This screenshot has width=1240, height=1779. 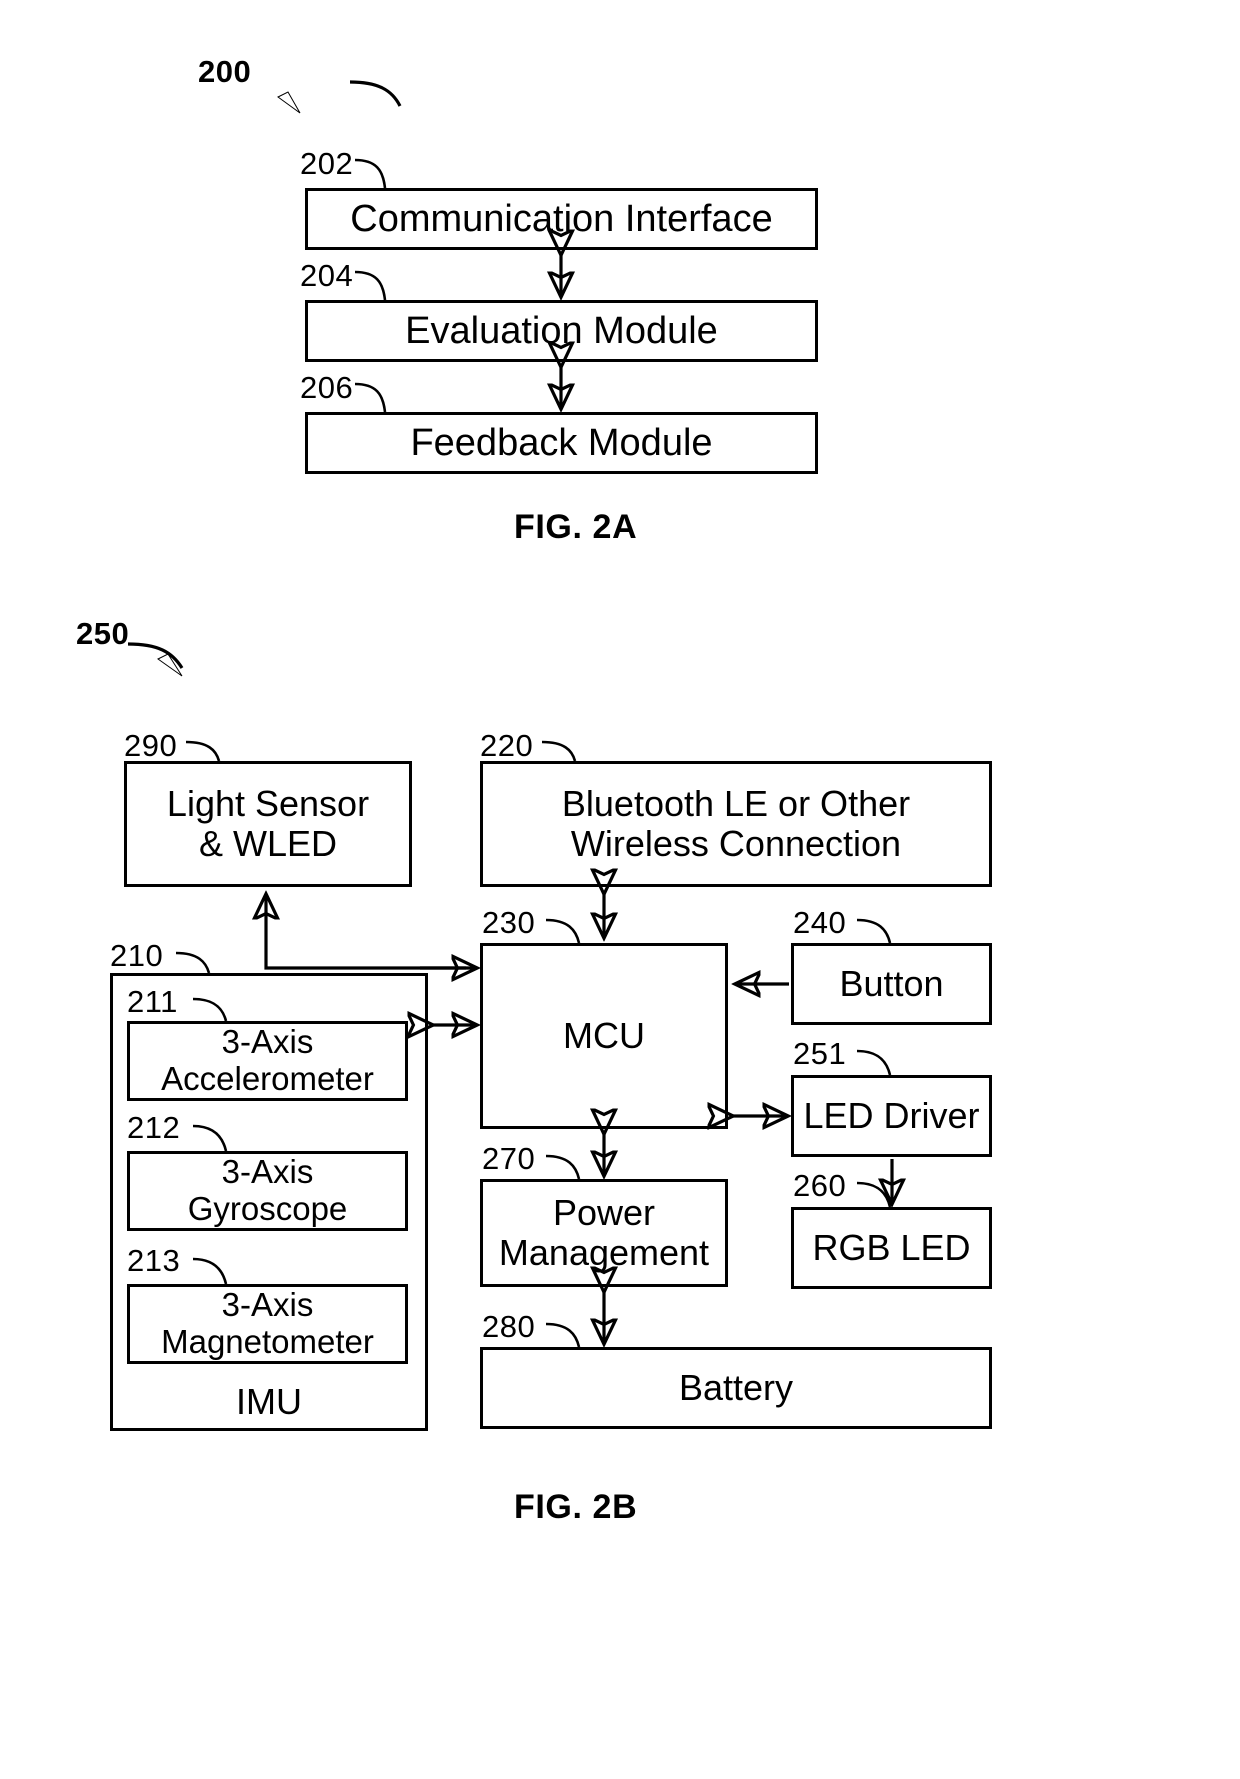 I want to click on block-label: MCU, so click(x=604, y=1035).